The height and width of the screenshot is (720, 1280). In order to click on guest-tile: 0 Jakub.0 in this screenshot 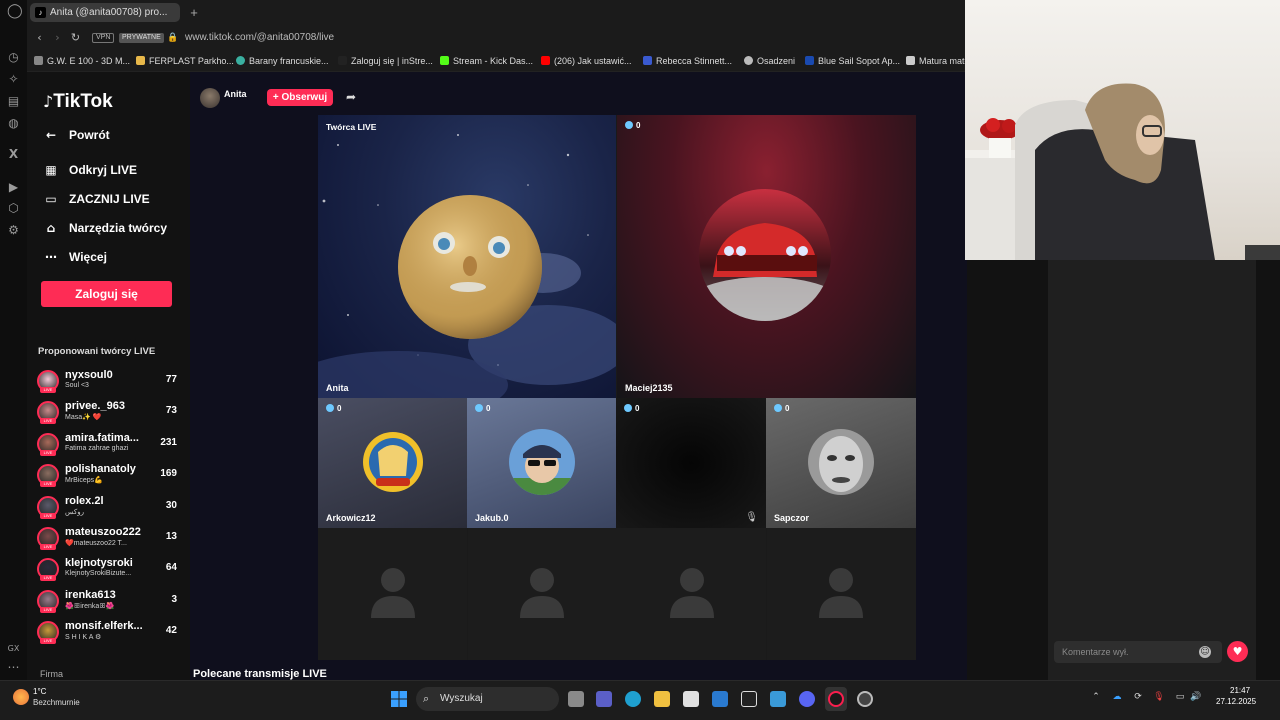, I will do `click(541, 463)`.